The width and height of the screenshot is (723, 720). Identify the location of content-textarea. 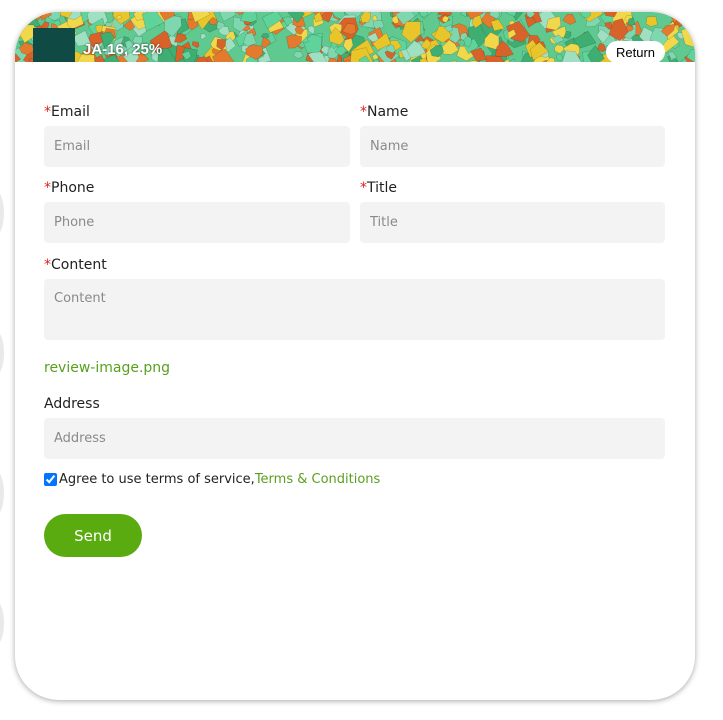
(354, 309).